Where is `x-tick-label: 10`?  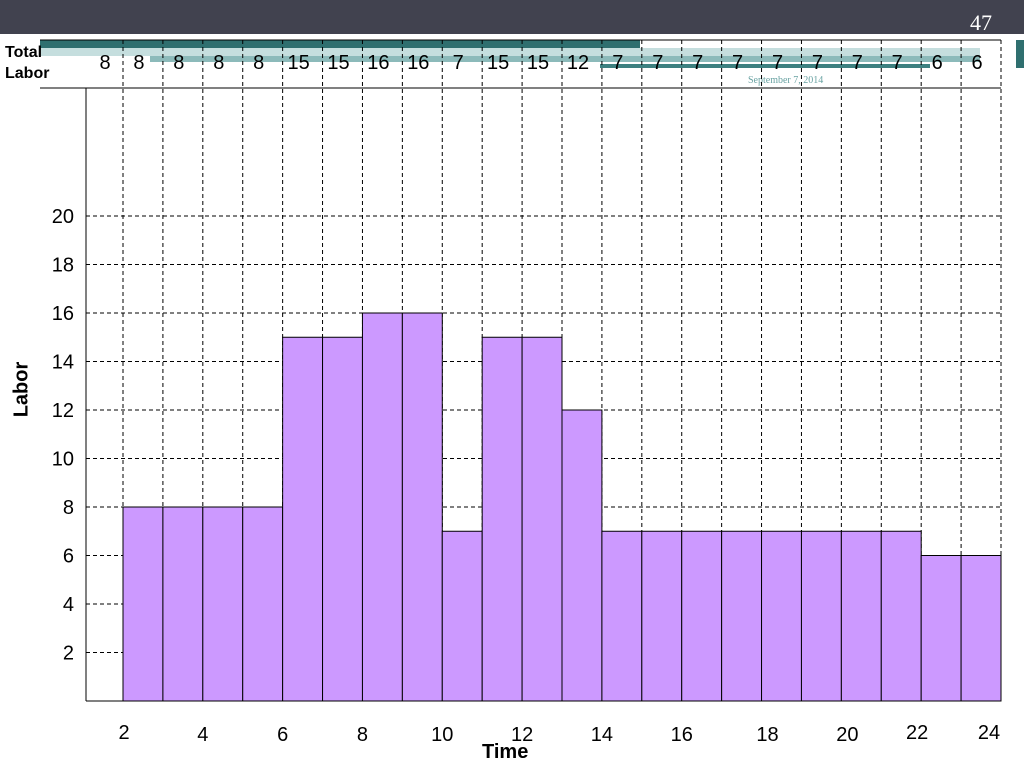
x-tick-label: 10 is located at coordinates (442, 735).